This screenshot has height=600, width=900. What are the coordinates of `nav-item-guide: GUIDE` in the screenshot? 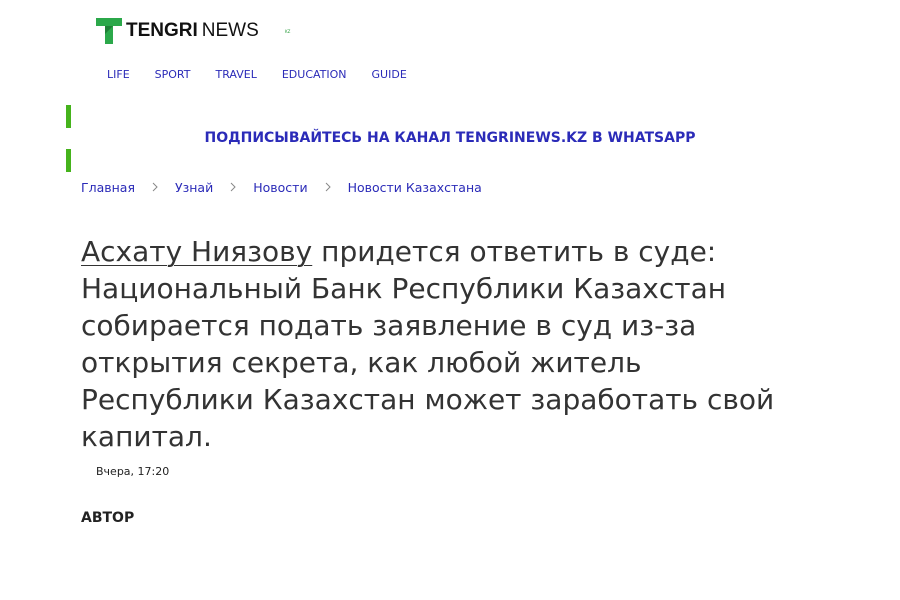 It's located at (389, 75).